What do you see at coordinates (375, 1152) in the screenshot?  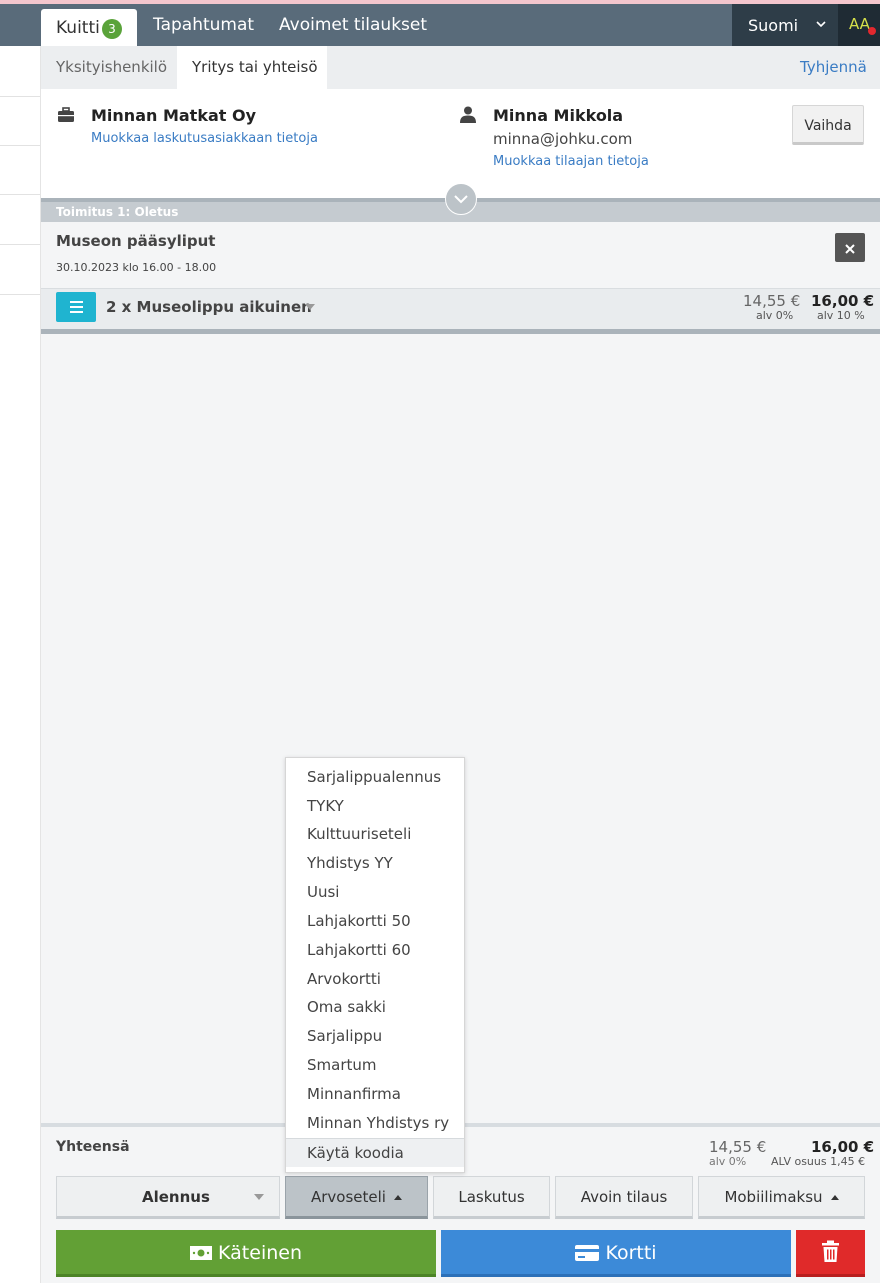 I see `use-code-option: Käytä koodia` at bounding box center [375, 1152].